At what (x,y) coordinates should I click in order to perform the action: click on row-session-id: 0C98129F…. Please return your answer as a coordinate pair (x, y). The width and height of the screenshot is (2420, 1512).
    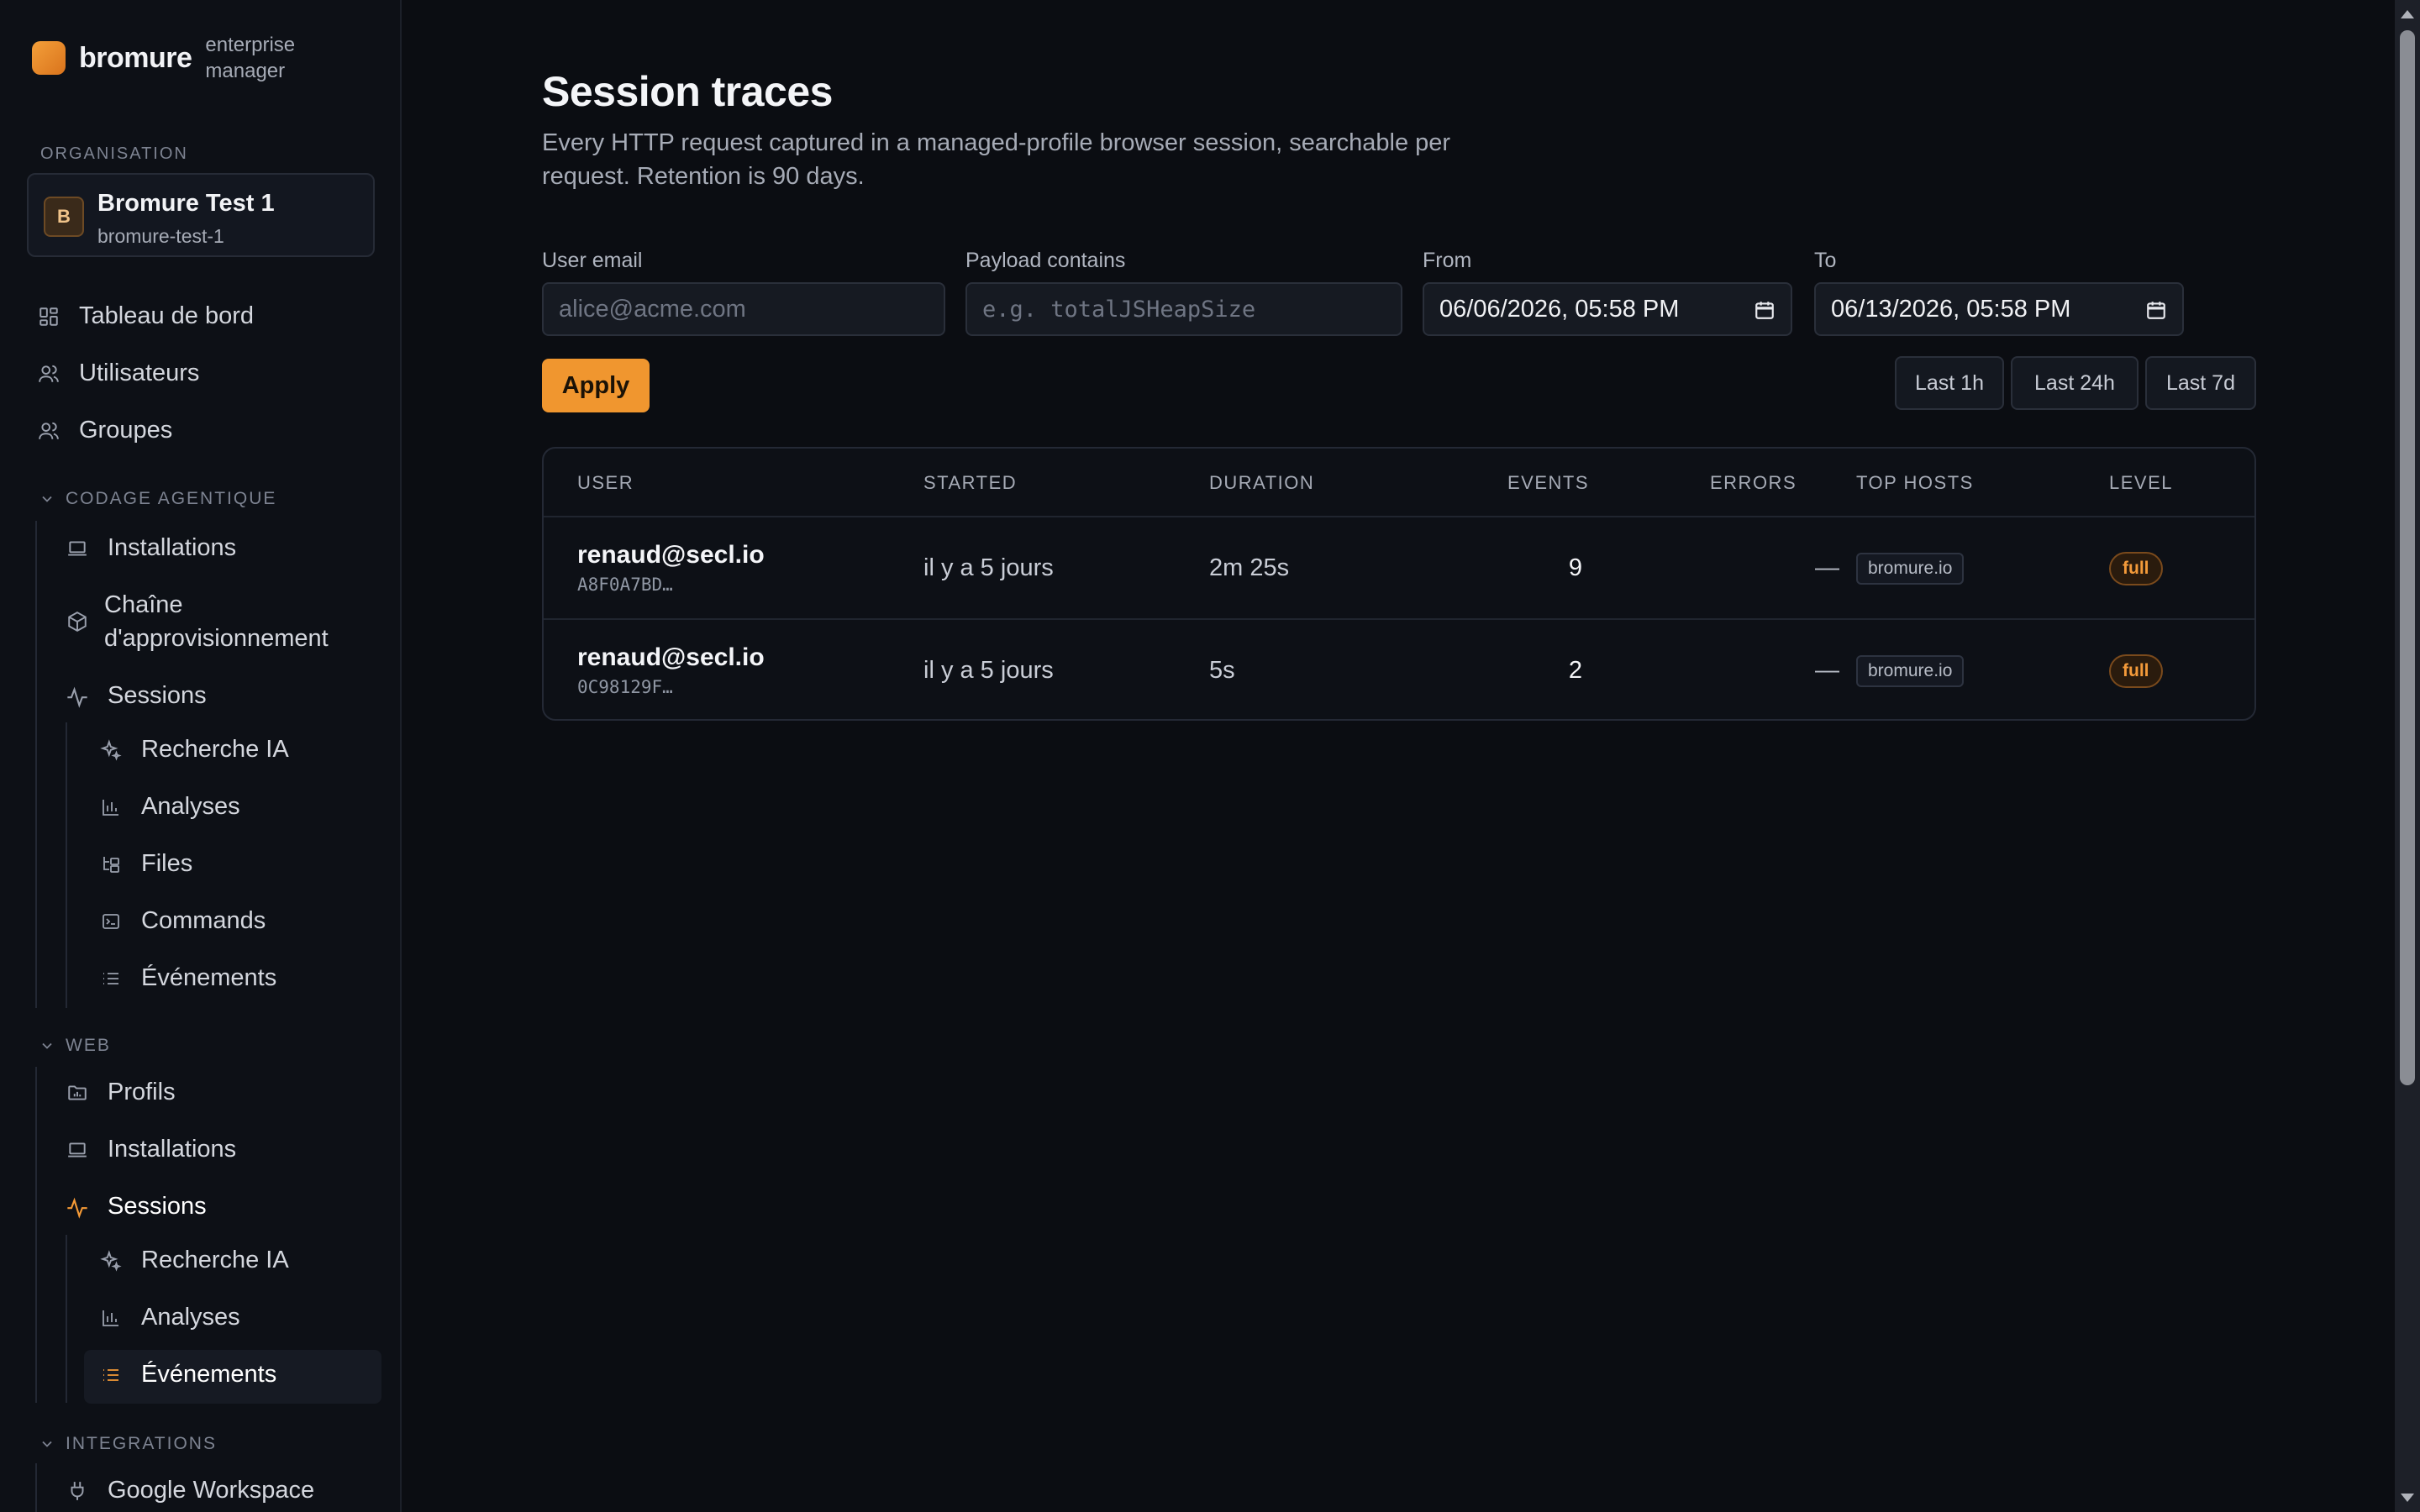
    Looking at the image, I should click on (625, 687).